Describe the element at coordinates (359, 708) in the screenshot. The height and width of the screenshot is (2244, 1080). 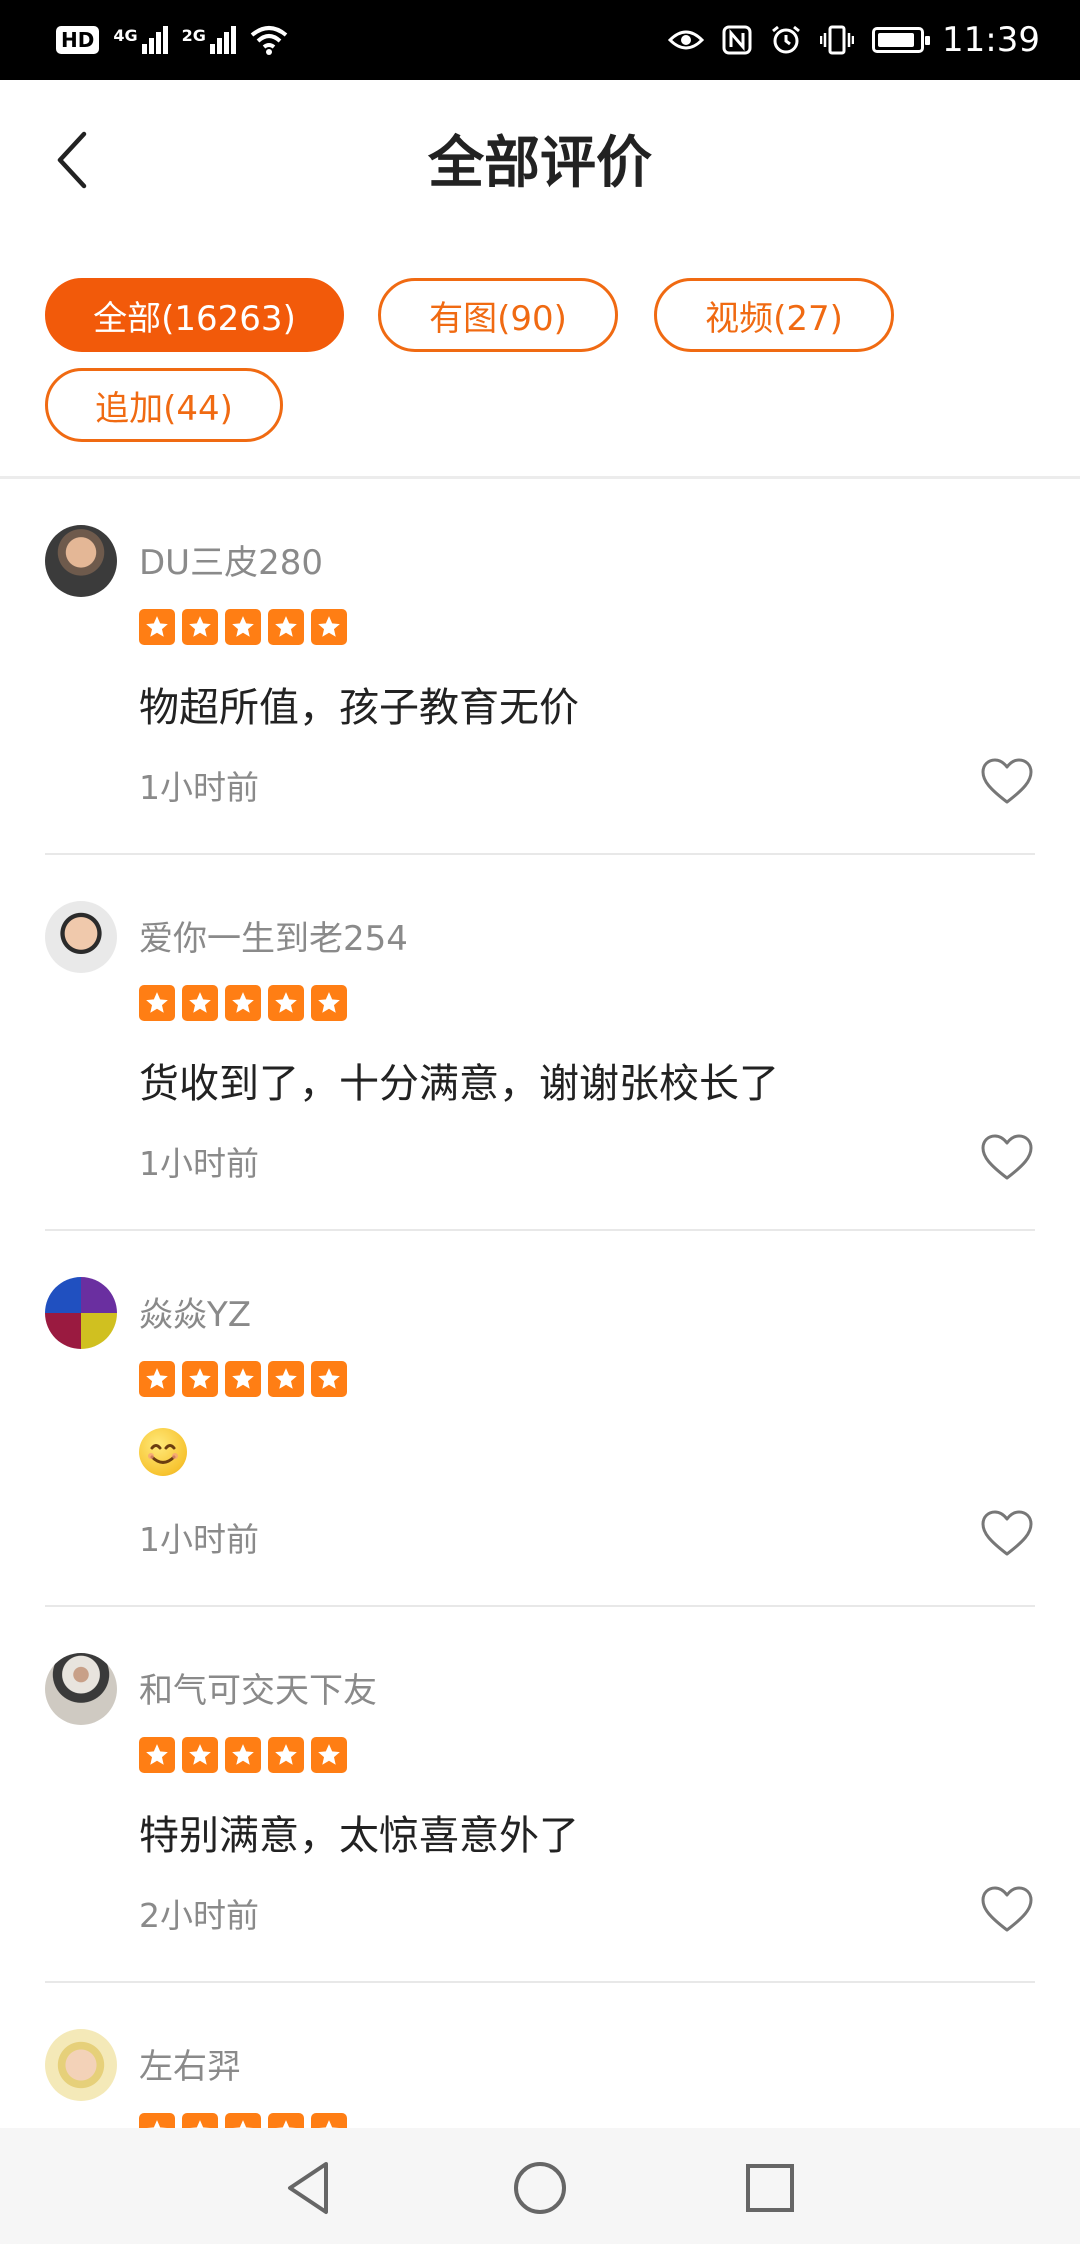
I see `review-text: 物超所值，孩子教育无价` at that location.